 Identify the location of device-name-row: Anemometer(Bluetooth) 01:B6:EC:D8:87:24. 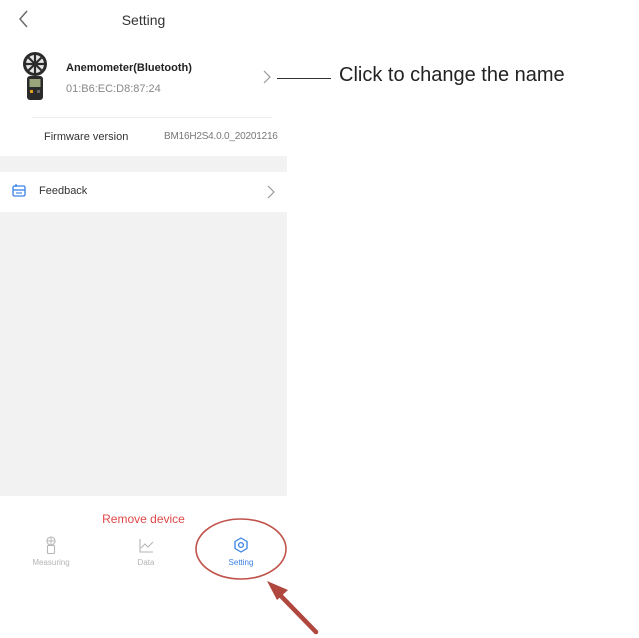
(143, 78).